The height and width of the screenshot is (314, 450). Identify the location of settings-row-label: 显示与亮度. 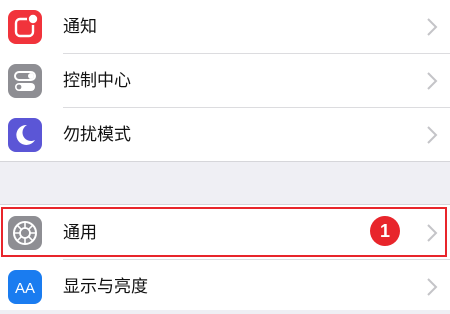
(105, 287).